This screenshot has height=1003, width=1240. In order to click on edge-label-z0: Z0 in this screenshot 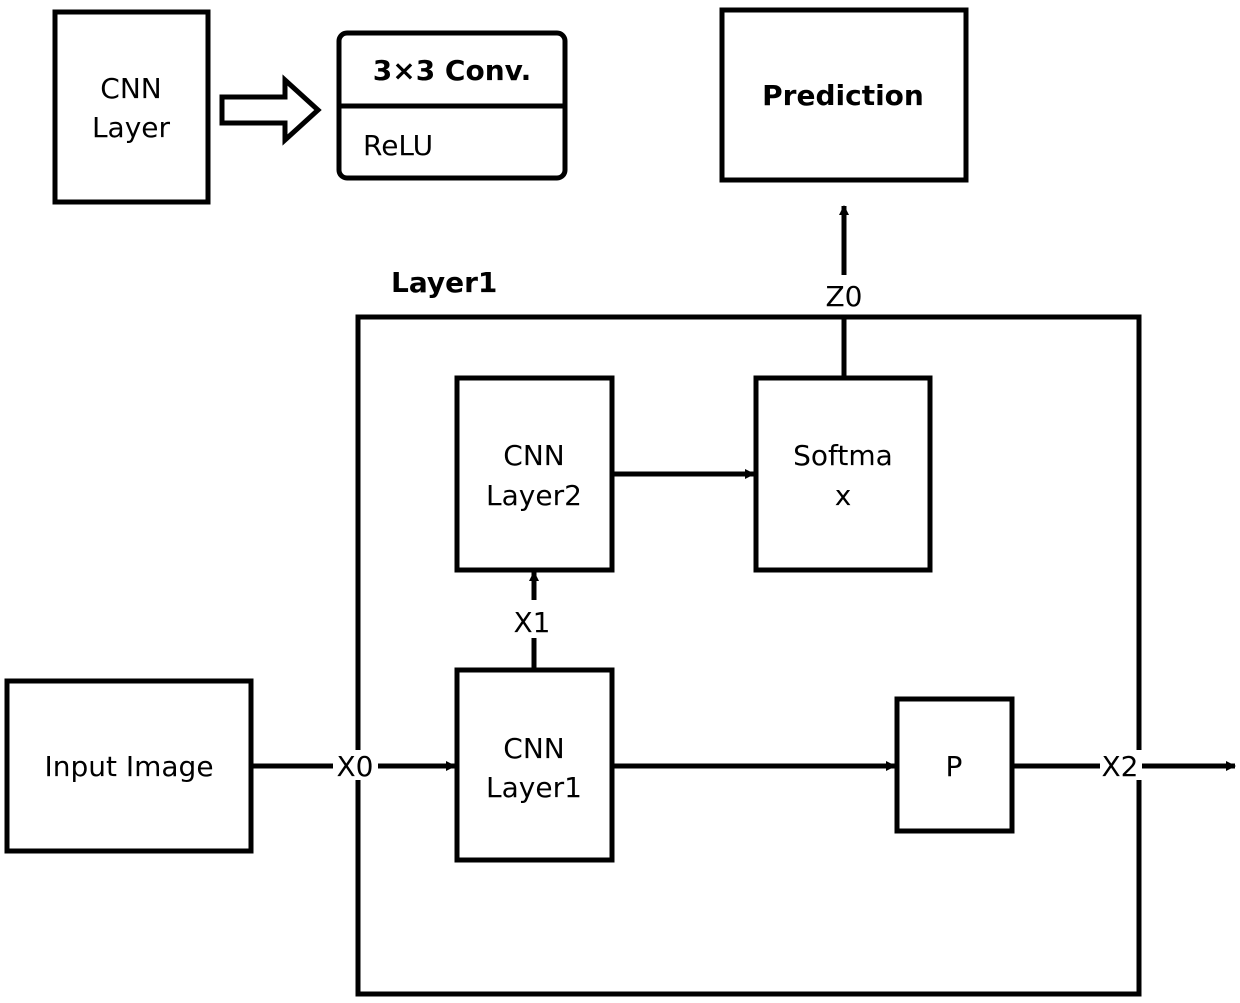, I will do `click(844, 296)`.